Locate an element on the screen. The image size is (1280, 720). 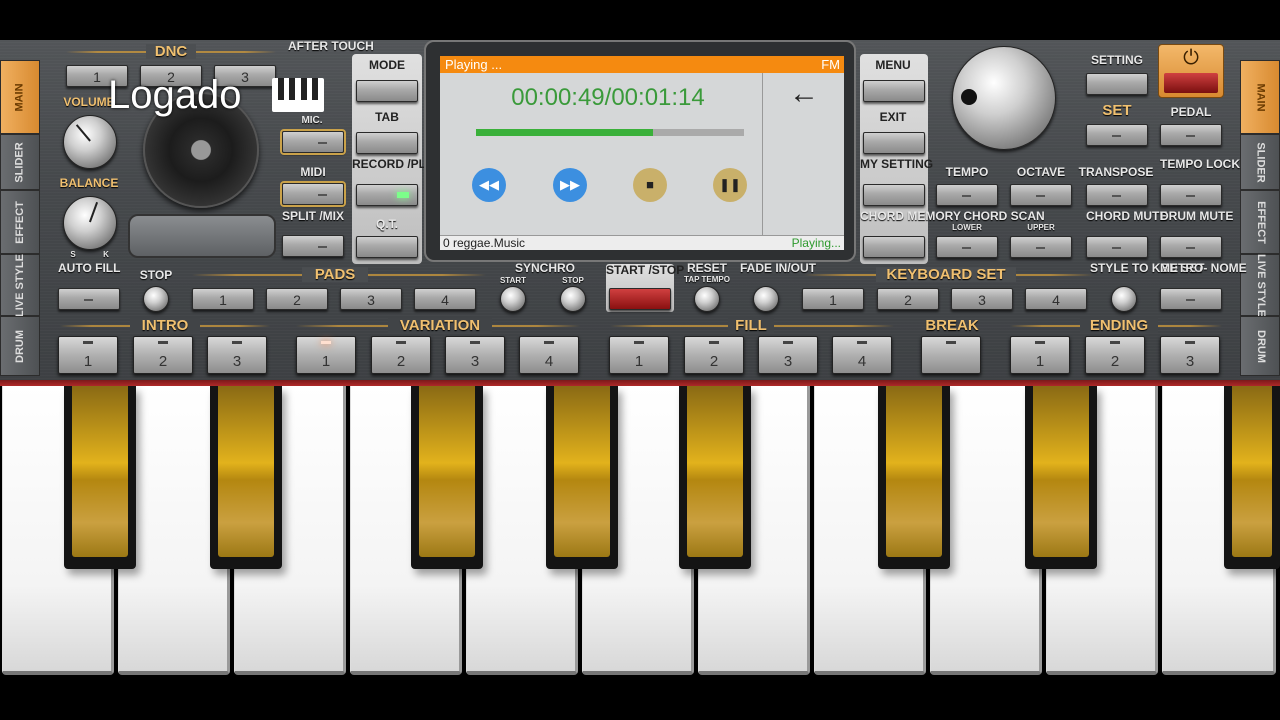
fill-button-2: 2 is located at coordinates (714, 355).